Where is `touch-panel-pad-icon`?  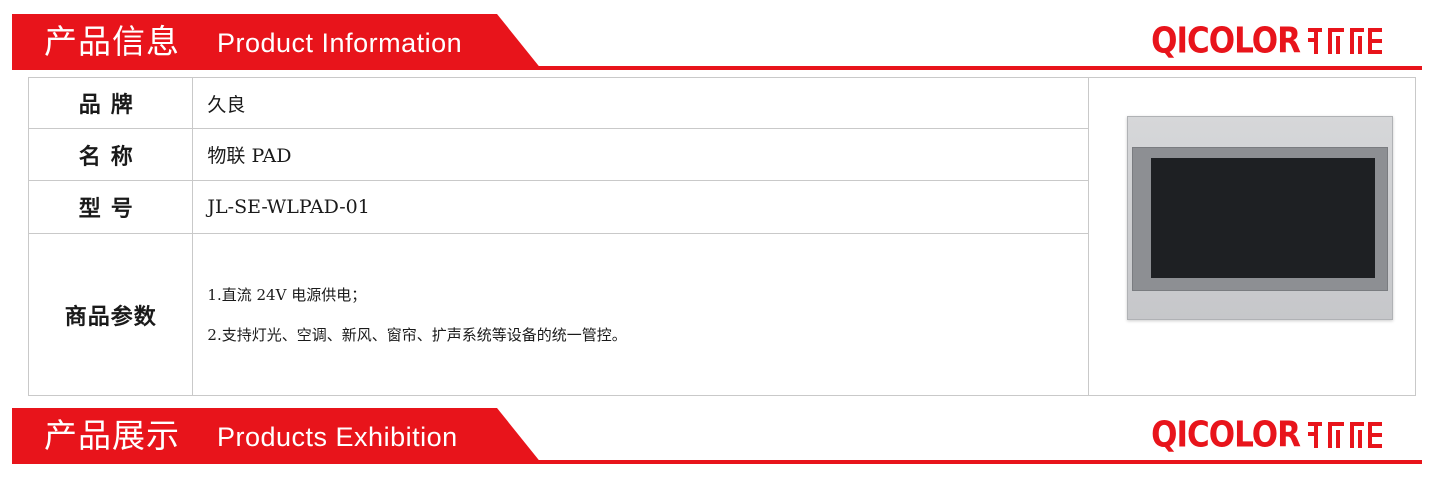 touch-panel-pad-icon is located at coordinates (1259, 218).